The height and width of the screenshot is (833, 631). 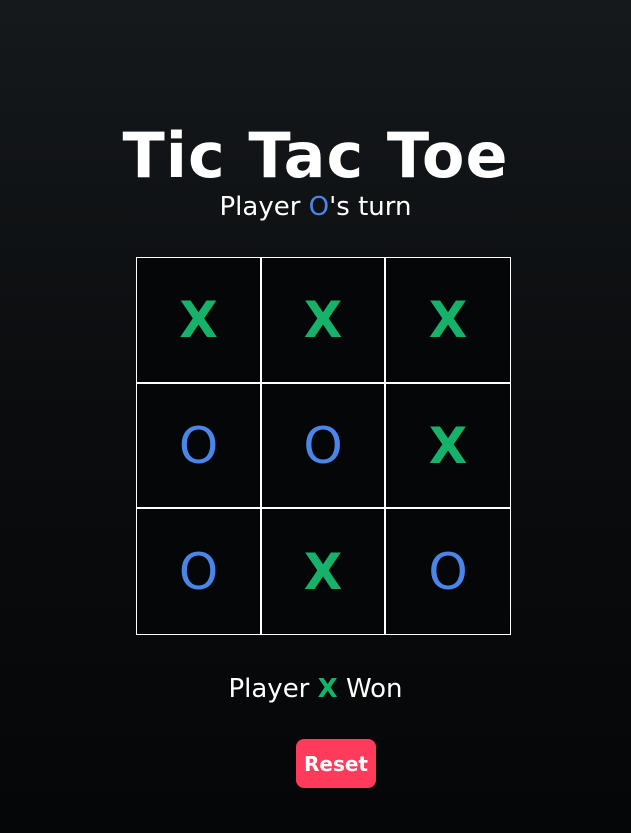 What do you see at coordinates (370, 207) in the screenshot?
I see `turn-suffix: 's turn` at bounding box center [370, 207].